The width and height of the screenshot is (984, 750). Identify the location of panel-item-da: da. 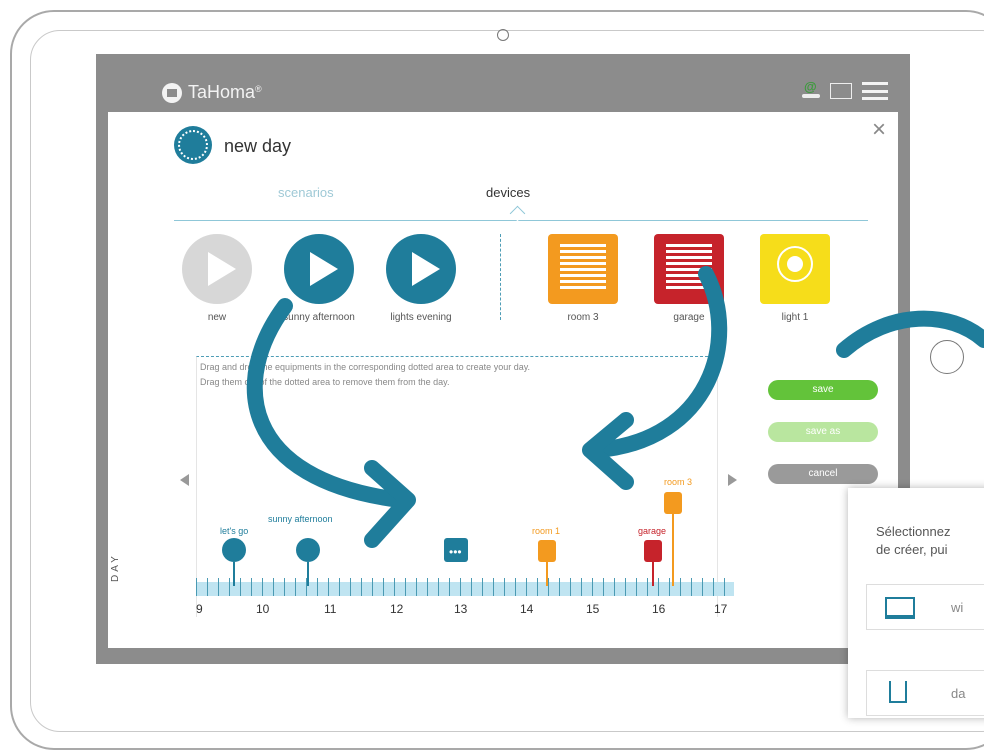
(925, 693).